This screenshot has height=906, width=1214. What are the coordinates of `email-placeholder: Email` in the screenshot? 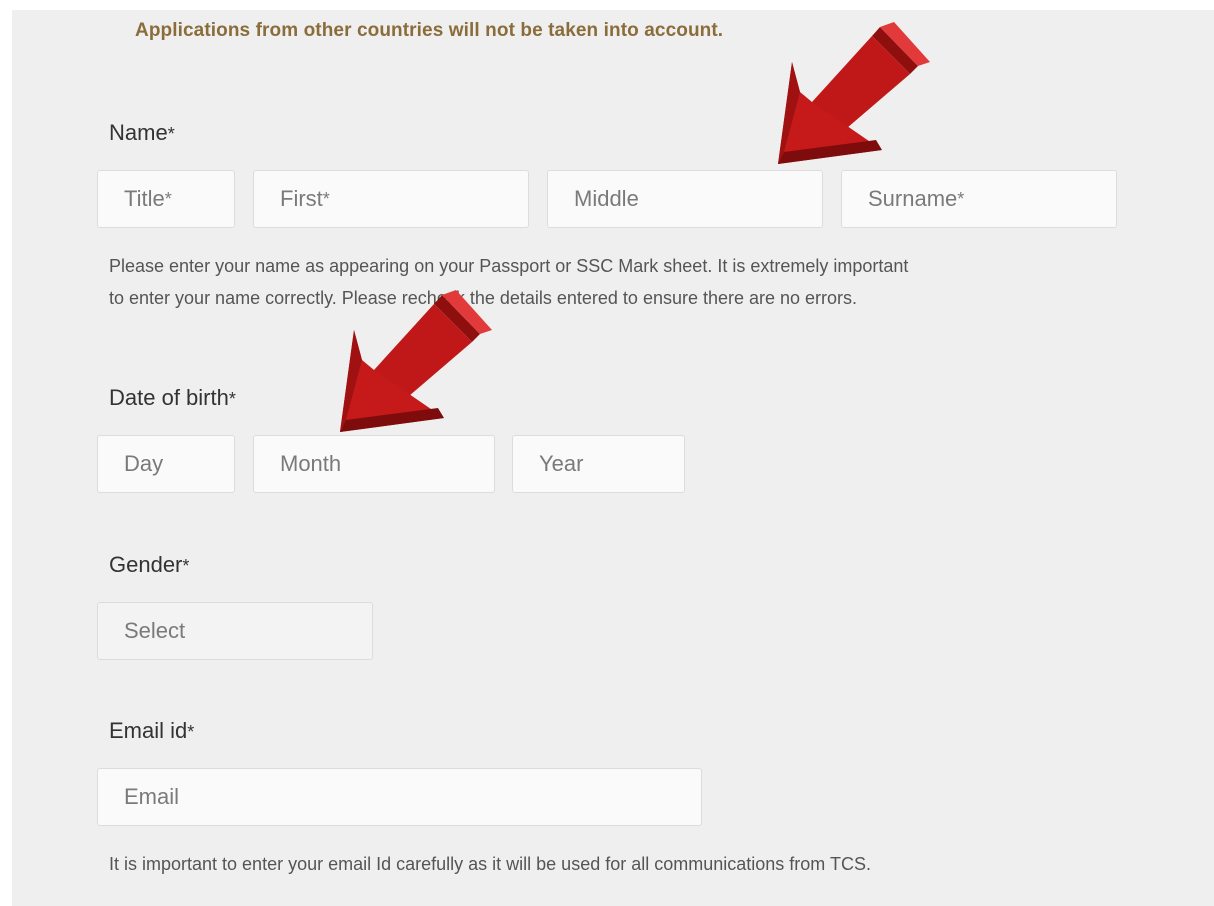 It's located at (152, 796).